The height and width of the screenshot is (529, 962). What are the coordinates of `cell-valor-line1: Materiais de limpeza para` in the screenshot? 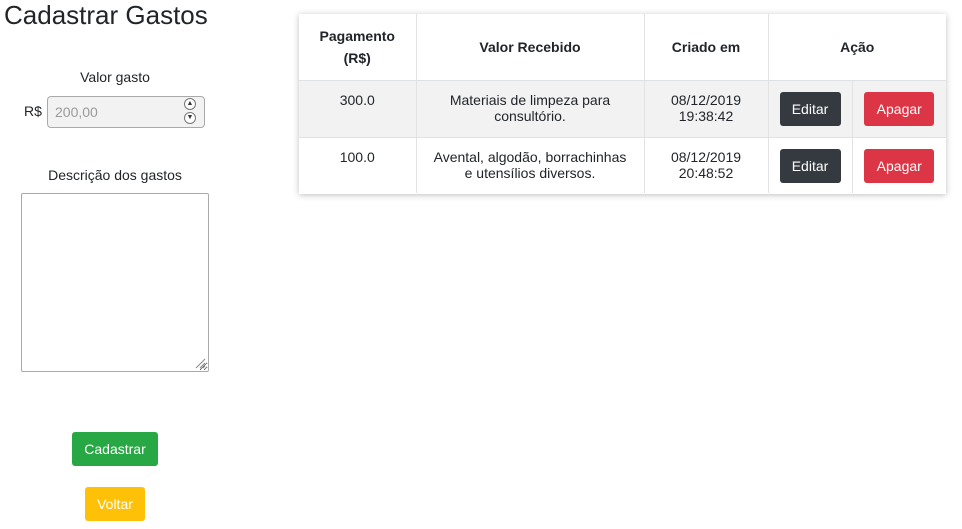 It's located at (530, 99).